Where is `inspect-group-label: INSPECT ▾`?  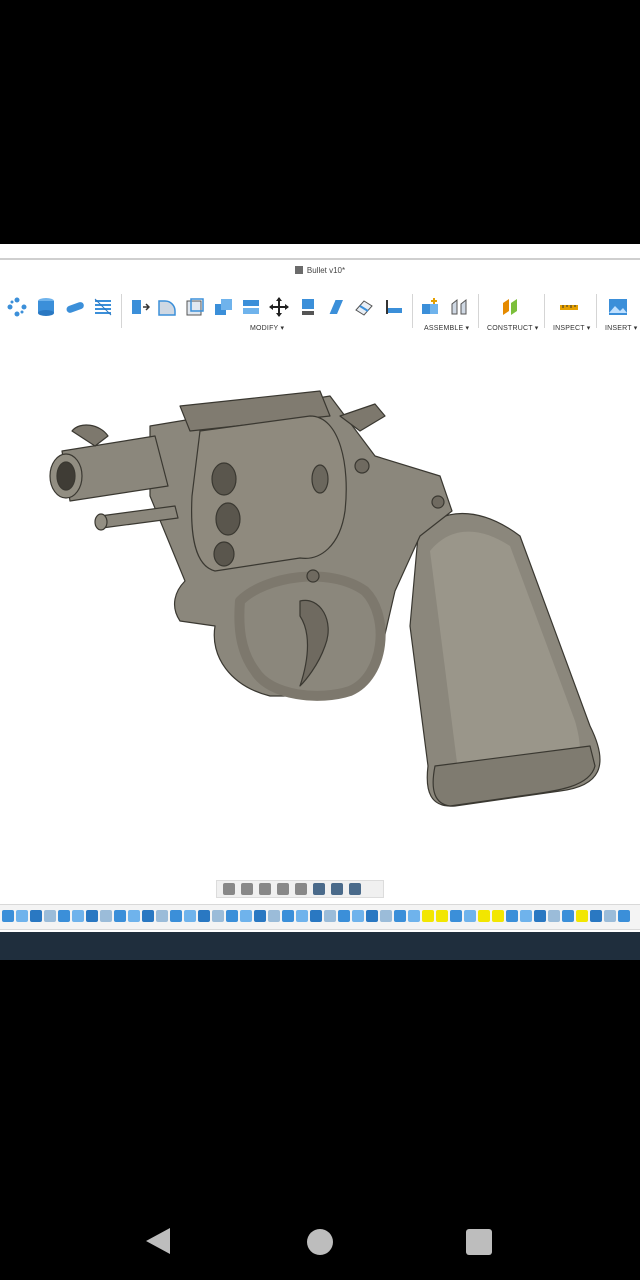
inspect-group-label: INSPECT ▾ is located at coordinates (571, 328).